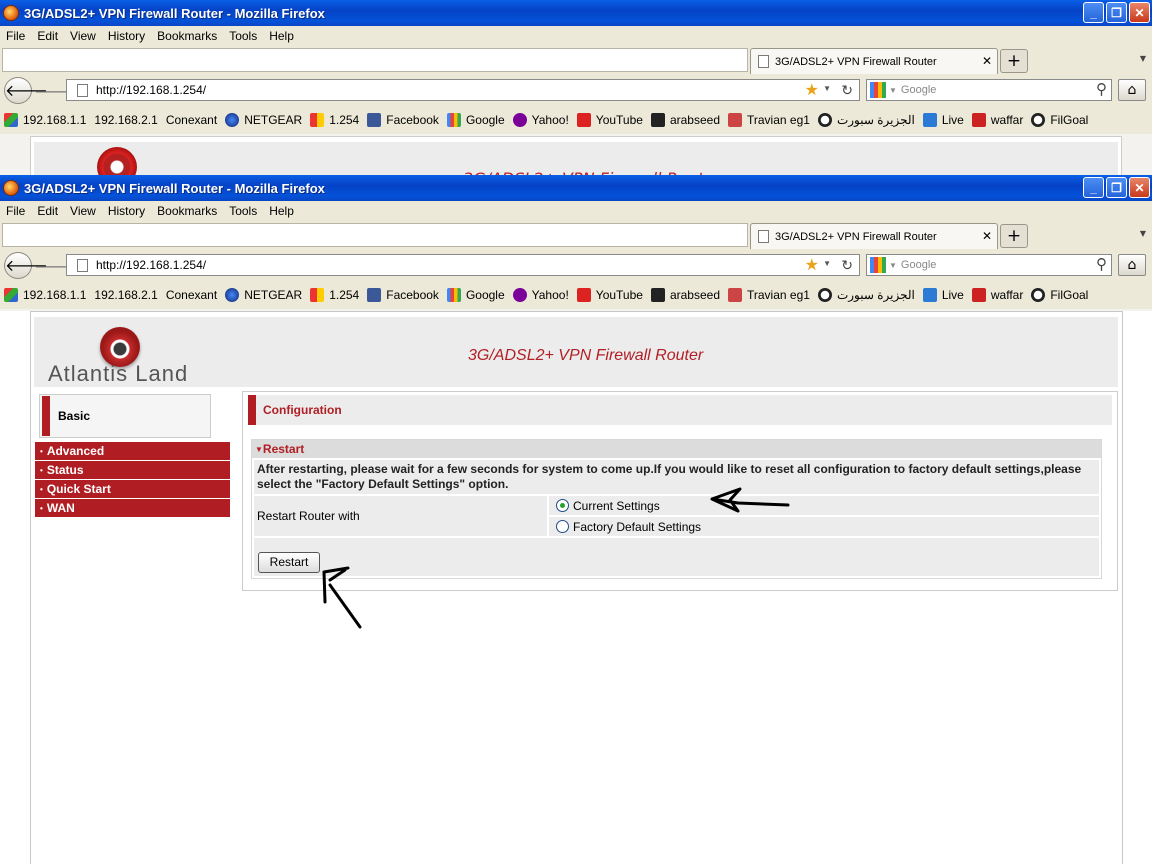  Describe the element at coordinates (824, 505) in the screenshot. I see `option-current-settings: Current Settings` at that location.